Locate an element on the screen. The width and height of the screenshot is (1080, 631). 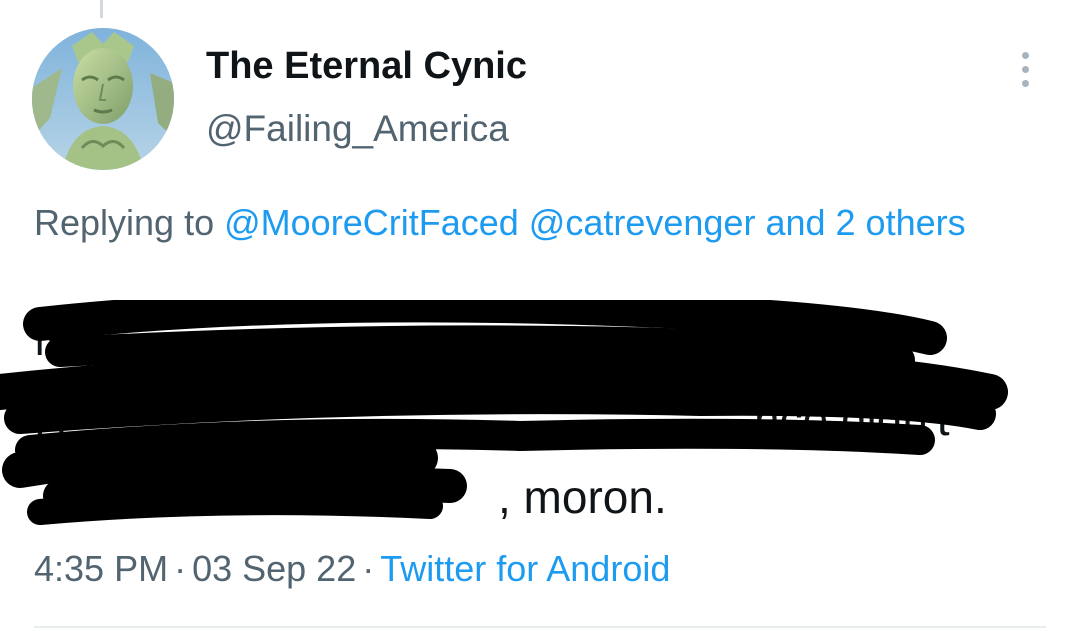
statue-avatar-icon is located at coordinates (103, 99).